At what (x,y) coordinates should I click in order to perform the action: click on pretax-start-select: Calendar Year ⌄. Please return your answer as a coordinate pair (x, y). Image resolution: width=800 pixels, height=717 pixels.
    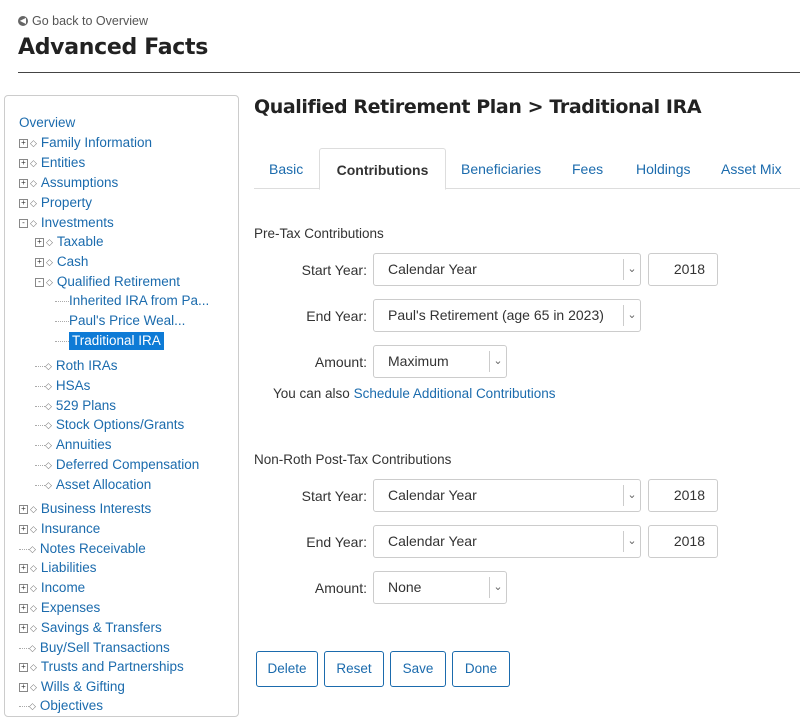
    Looking at the image, I should click on (507, 269).